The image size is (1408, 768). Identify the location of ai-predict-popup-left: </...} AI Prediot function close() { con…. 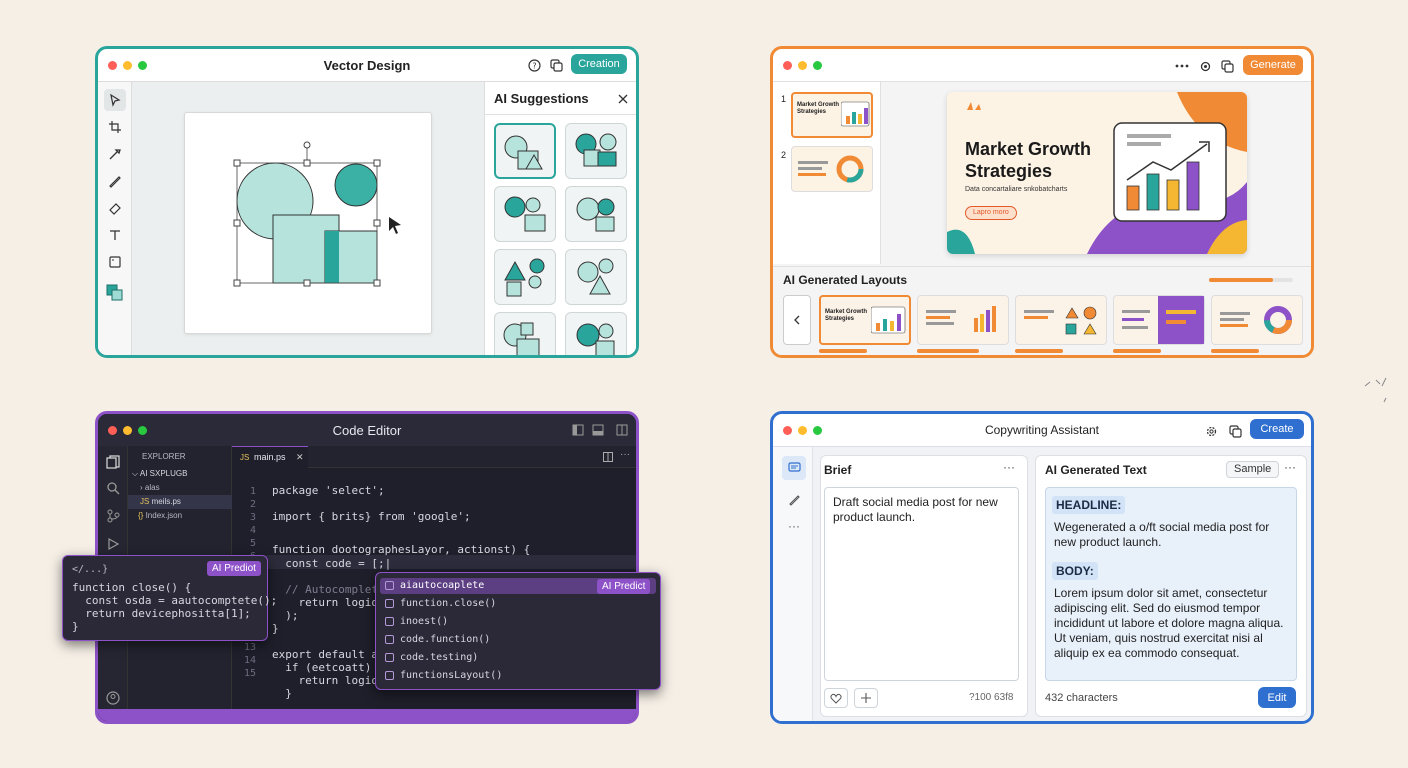
(169, 598).